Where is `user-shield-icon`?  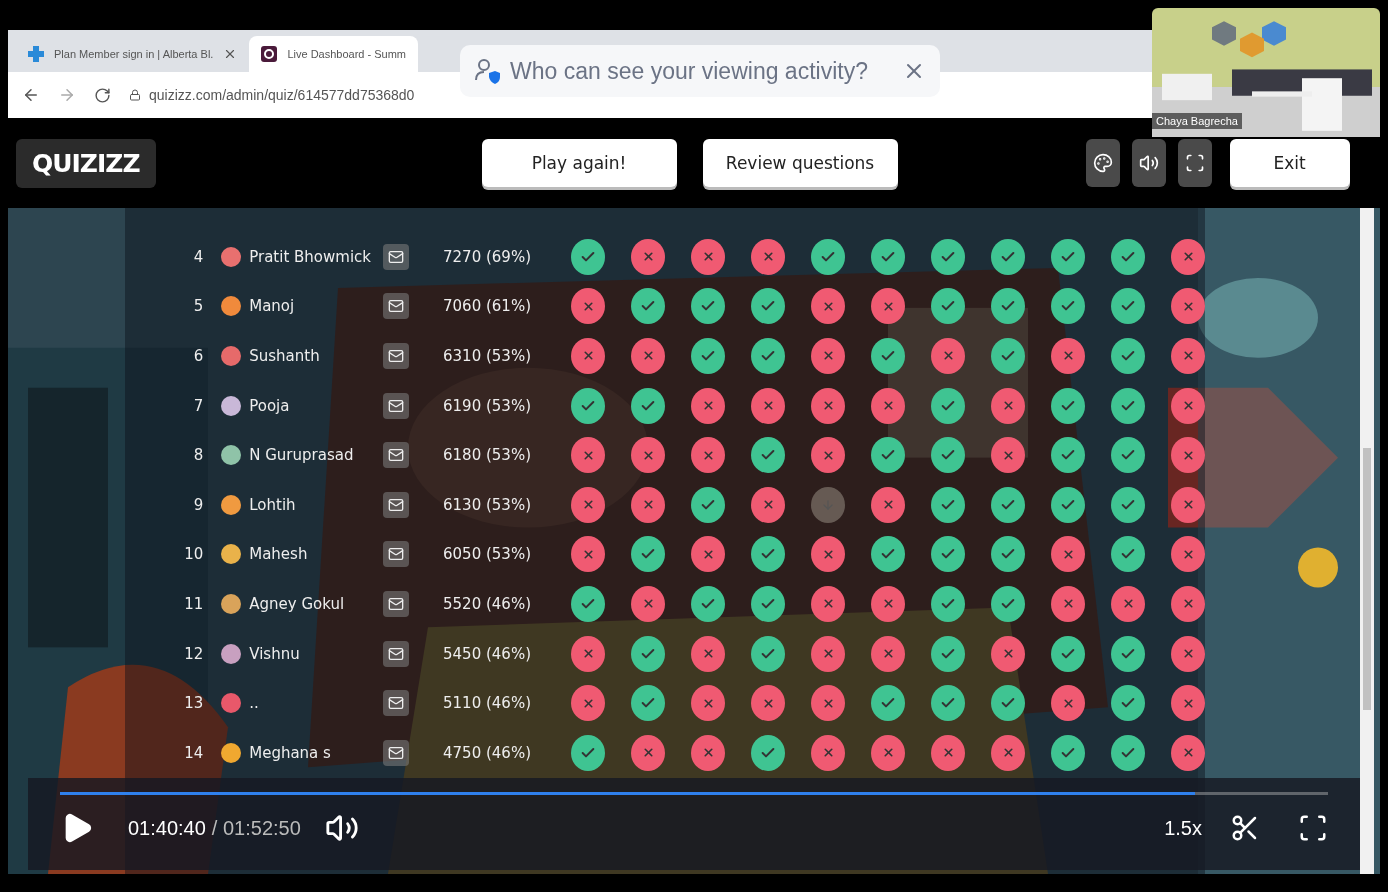 user-shield-icon is located at coordinates (487, 71).